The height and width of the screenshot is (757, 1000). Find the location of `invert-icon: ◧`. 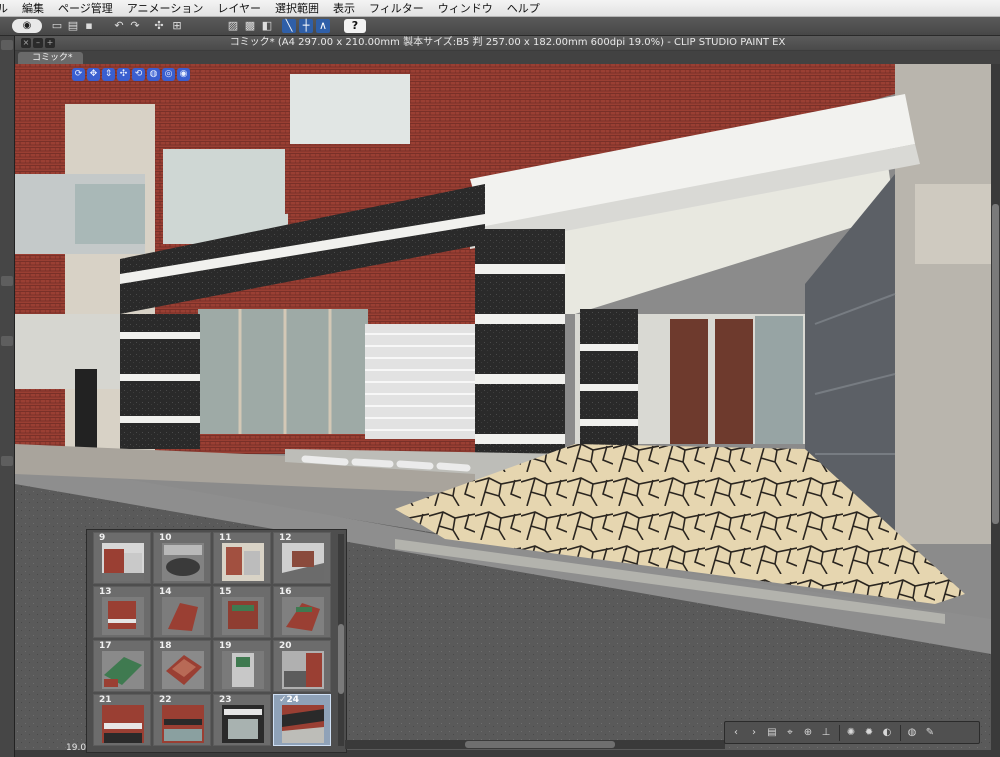

invert-icon: ◧ is located at coordinates (267, 26).